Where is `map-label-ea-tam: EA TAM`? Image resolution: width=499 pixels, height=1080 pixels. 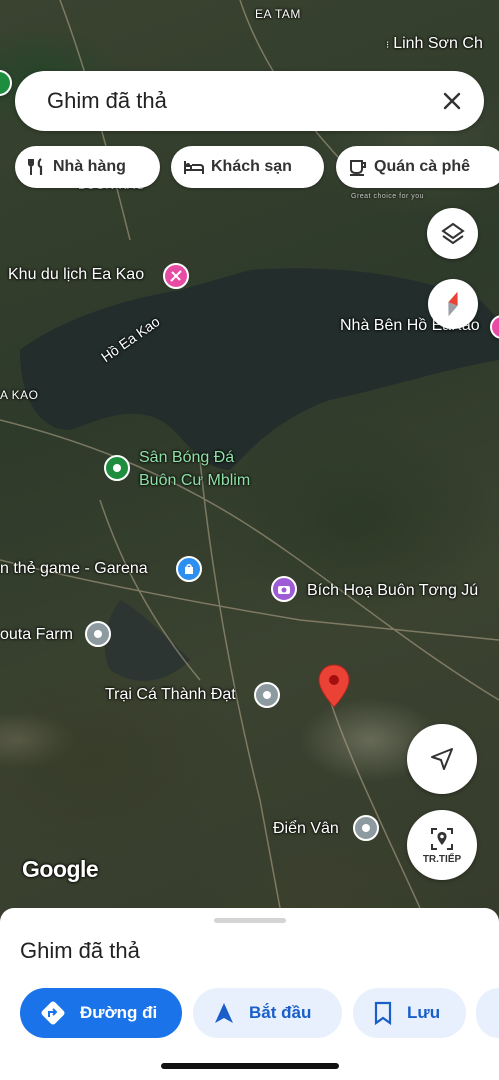
map-label-ea-tam: EA TAM is located at coordinates (278, 14).